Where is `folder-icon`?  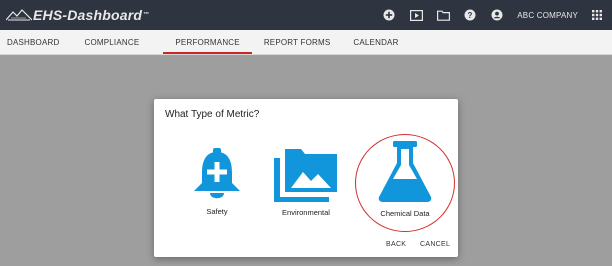 folder-icon is located at coordinates (443, 15).